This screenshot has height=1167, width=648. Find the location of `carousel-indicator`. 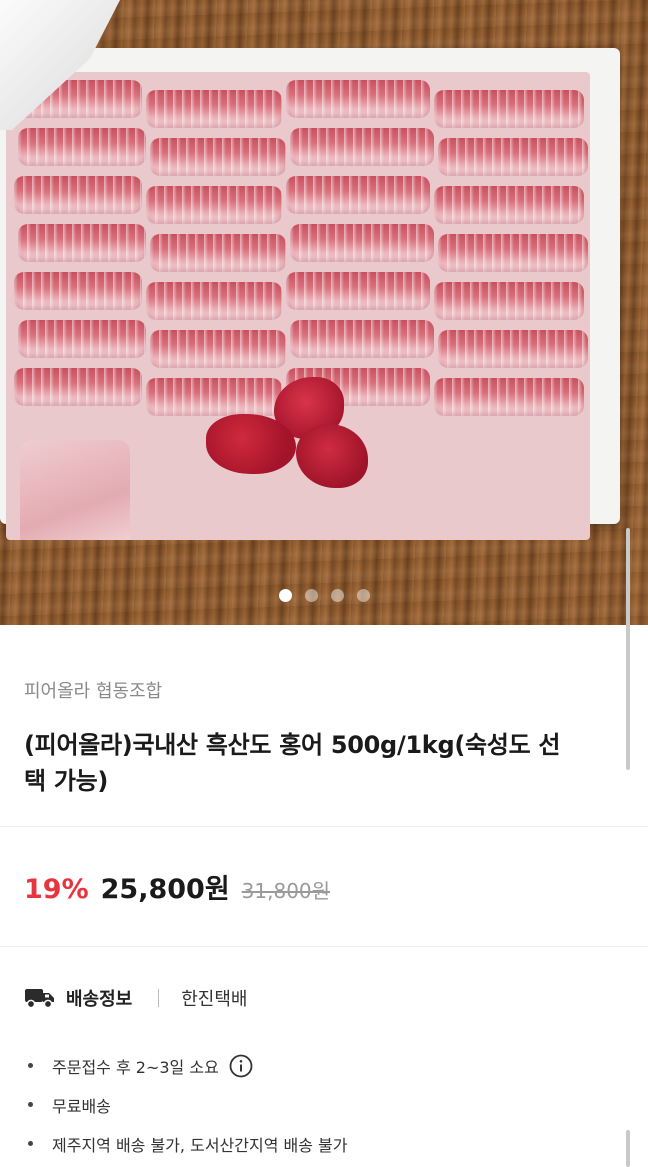

carousel-indicator is located at coordinates (324, 595).